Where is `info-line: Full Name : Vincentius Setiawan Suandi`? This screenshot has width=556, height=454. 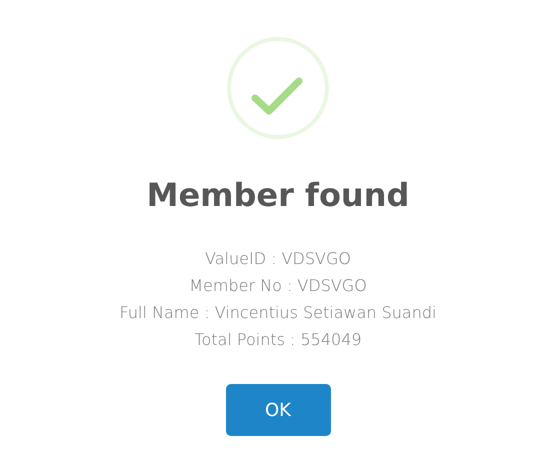 info-line: Full Name : Vincentius Setiawan Suandi is located at coordinates (278, 313).